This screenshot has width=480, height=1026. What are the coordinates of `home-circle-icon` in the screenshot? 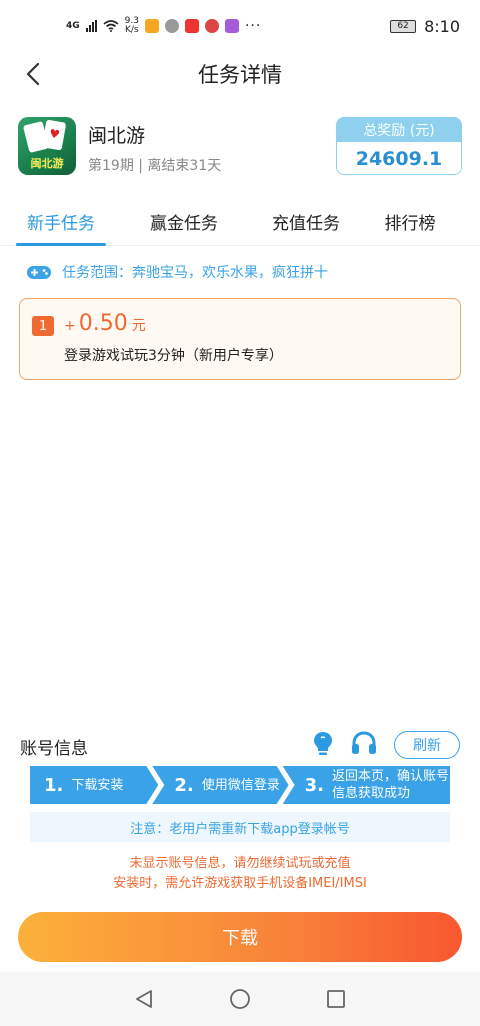 It's located at (240, 999).